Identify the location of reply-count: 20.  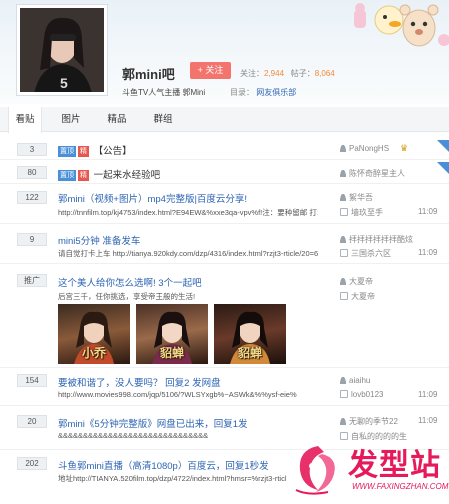
(32, 421).